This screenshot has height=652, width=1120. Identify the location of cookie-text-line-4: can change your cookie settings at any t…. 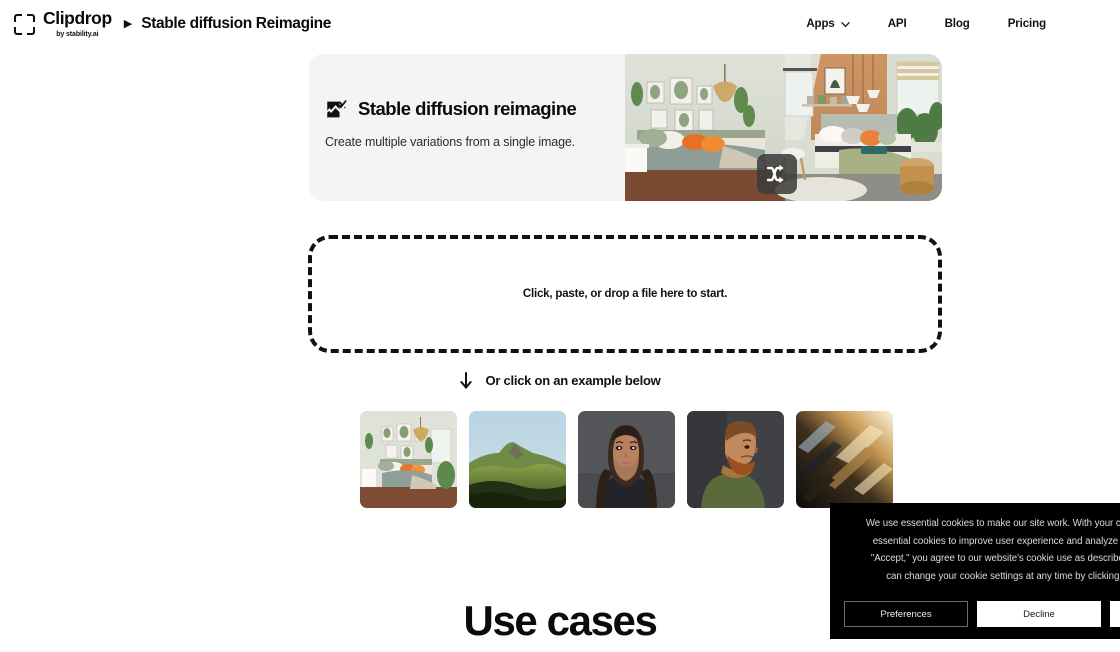
(1003, 576).